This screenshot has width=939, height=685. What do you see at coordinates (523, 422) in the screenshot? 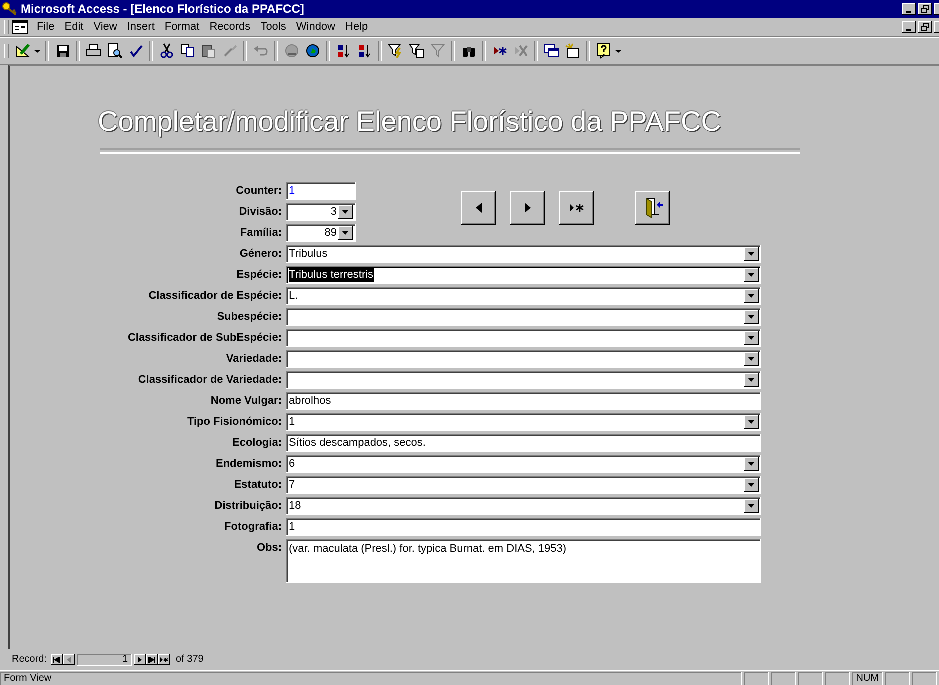
I see `combo-box: 1` at bounding box center [523, 422].